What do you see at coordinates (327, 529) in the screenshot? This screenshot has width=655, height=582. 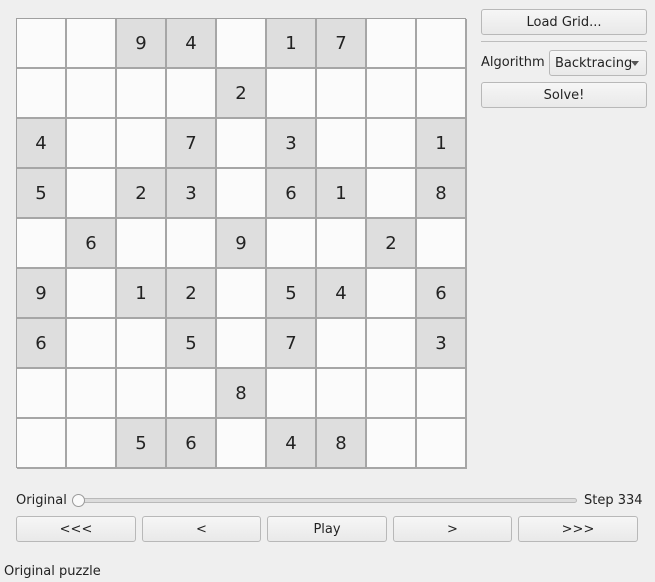 I see `play-button: Play` at bounding box center [327, 529].